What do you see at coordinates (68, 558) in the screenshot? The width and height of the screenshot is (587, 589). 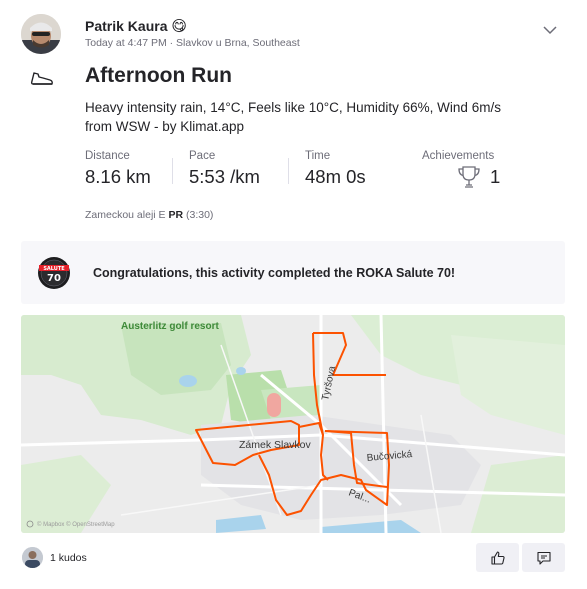 I see `kudos-count: 1 kudos` at bounding box center [68, 558].